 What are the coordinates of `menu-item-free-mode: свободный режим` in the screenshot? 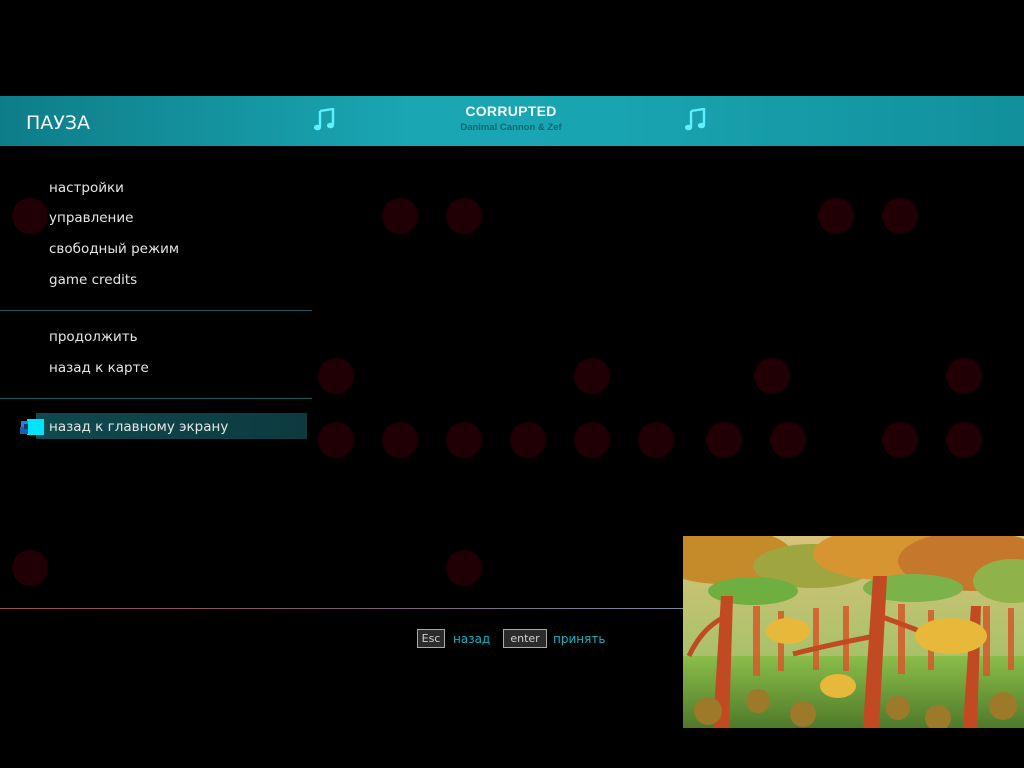 It's located at (114, 249).